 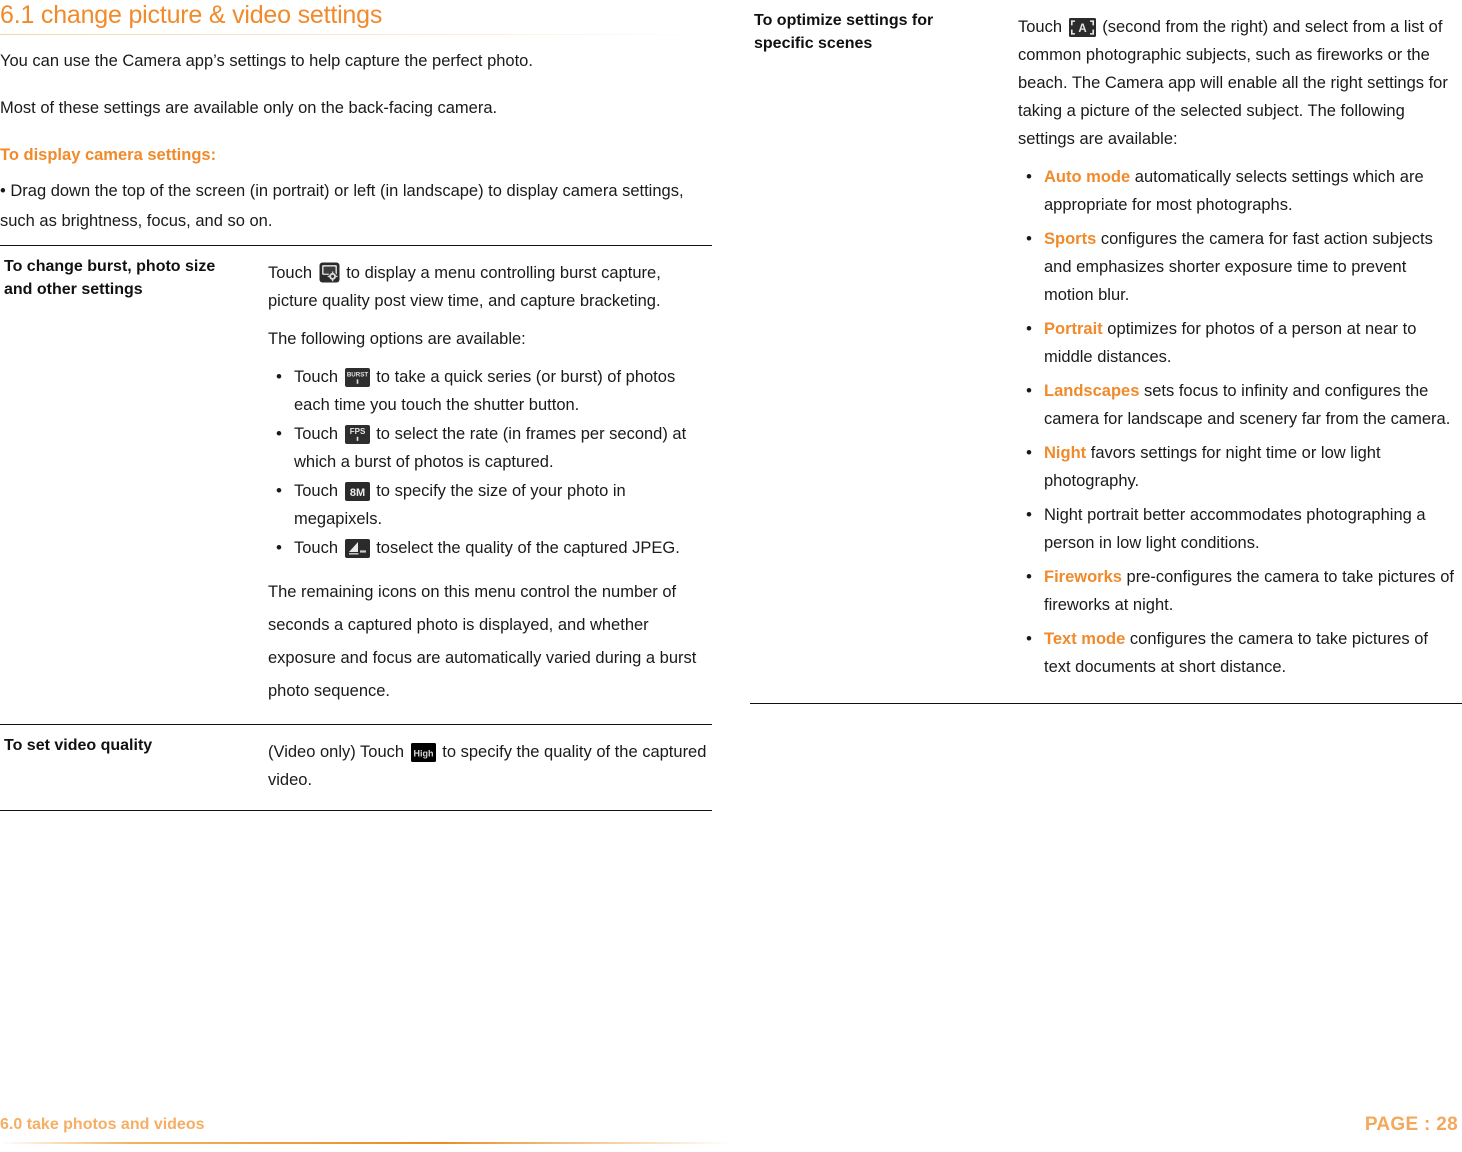 I want to click on scene-mode-term: Night, so click(x=1065, y=453).